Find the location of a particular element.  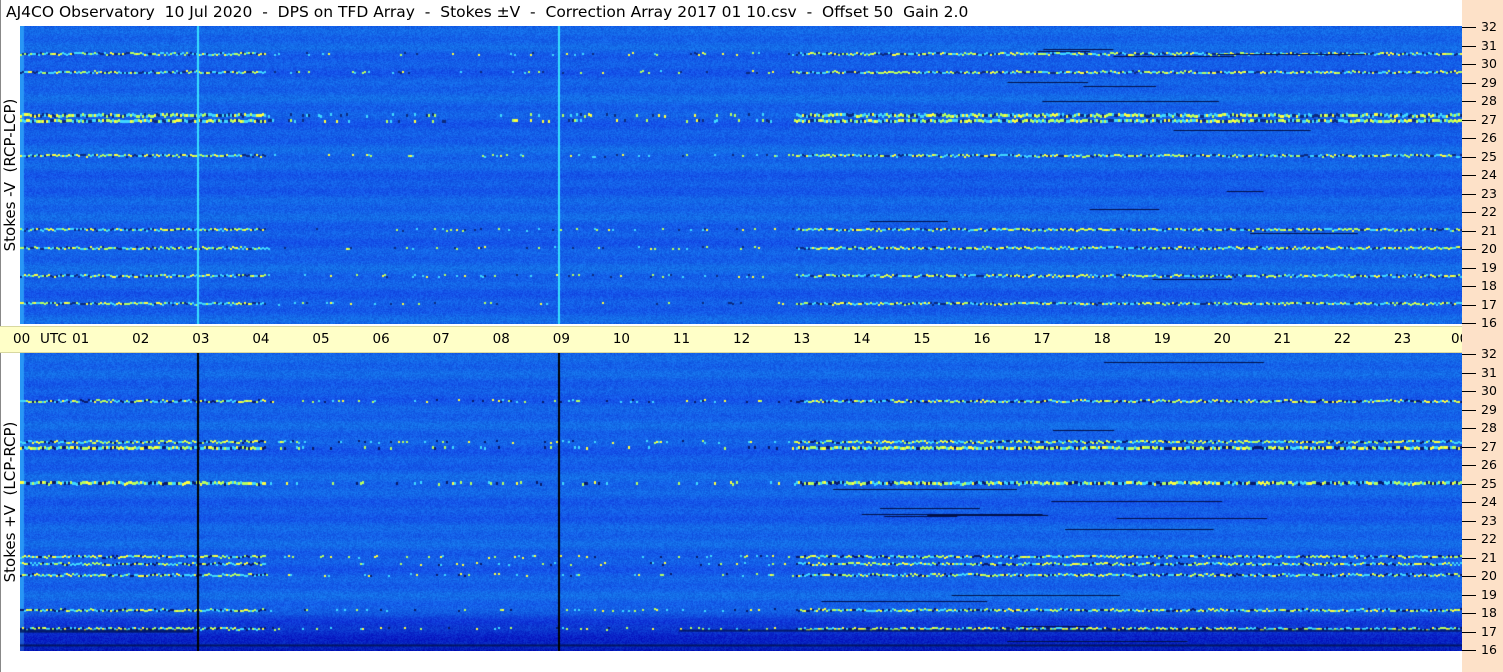

hour-tick-label: 21 is located at coordinates (1282, 339).